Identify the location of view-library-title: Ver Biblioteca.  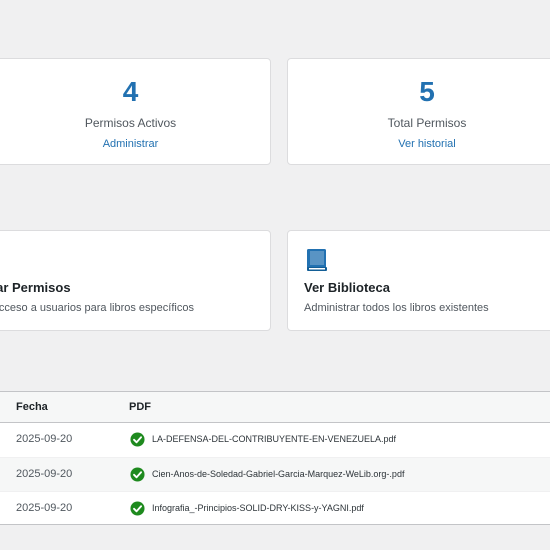
(347, 287).